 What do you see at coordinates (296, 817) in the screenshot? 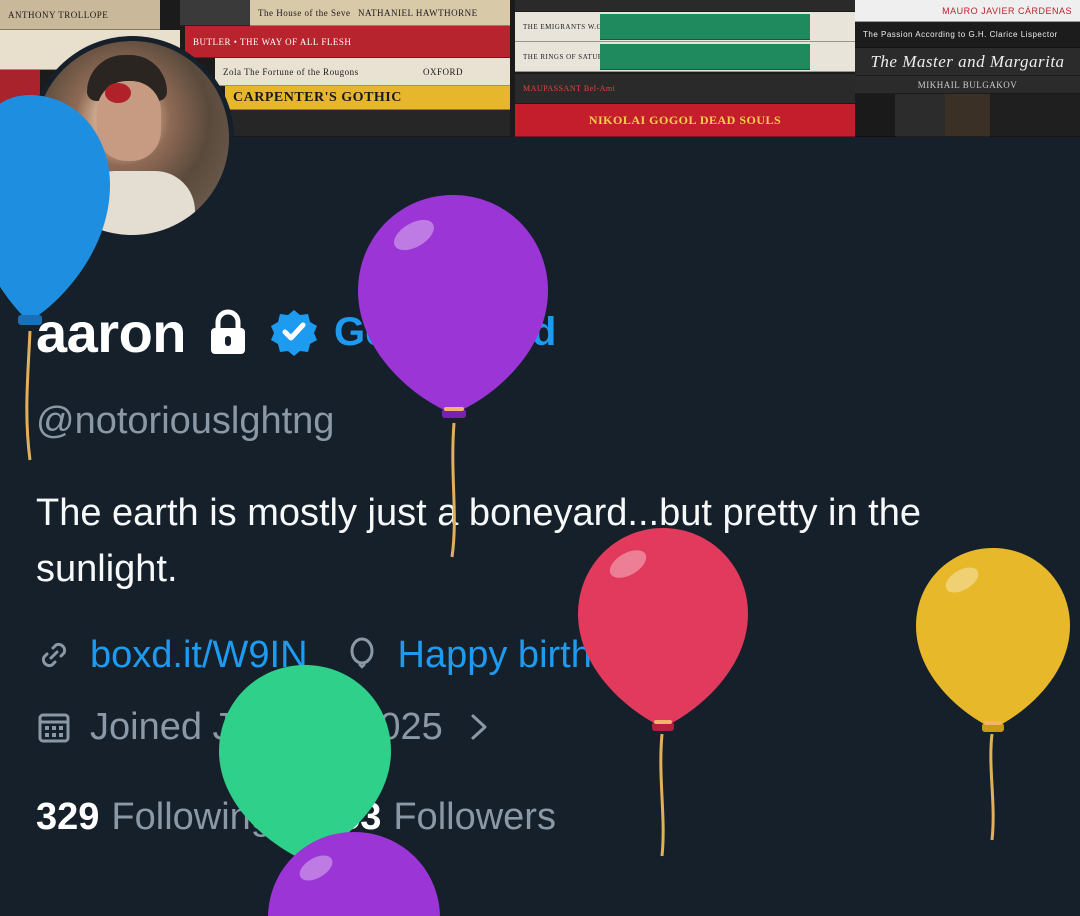
I see `follow-stats: 329 Following 253 Followers` at bounding box center [296, 817].